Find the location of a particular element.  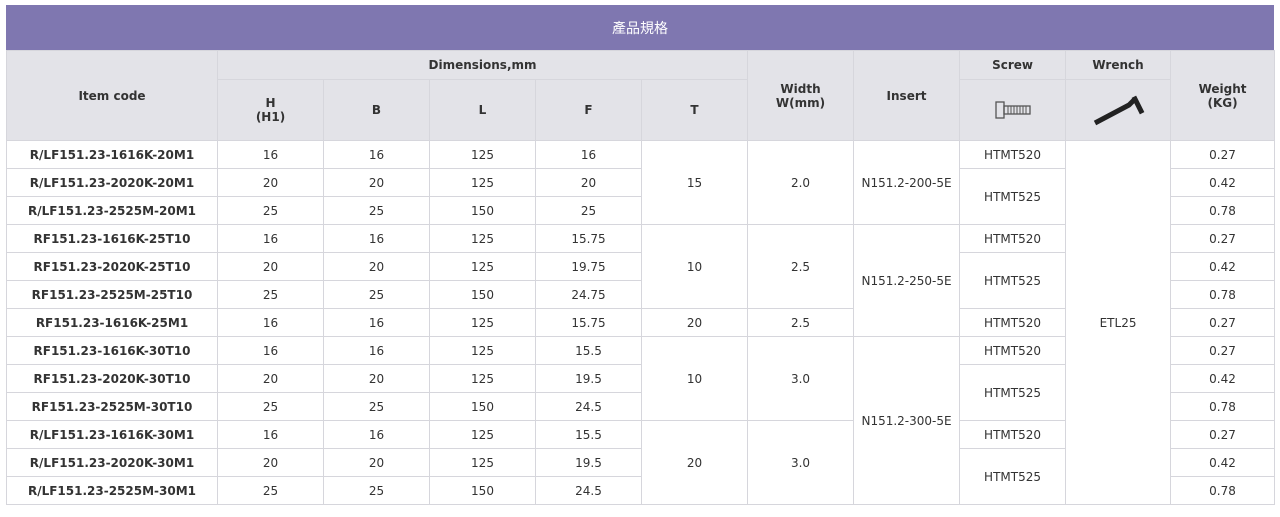

header-width-unit: W(mm) is located at coordinates (800, 102).